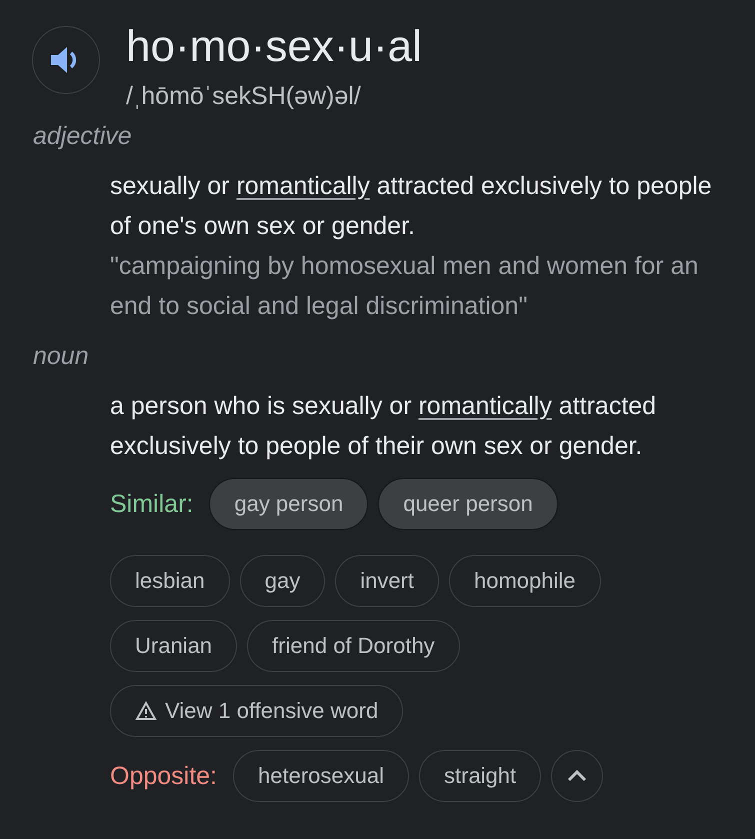 The image size is (755, 839). Describe the element at coordinates (353, 646) in the screenshot. I see `synonym-chip: friend of Dorothy` at that location.